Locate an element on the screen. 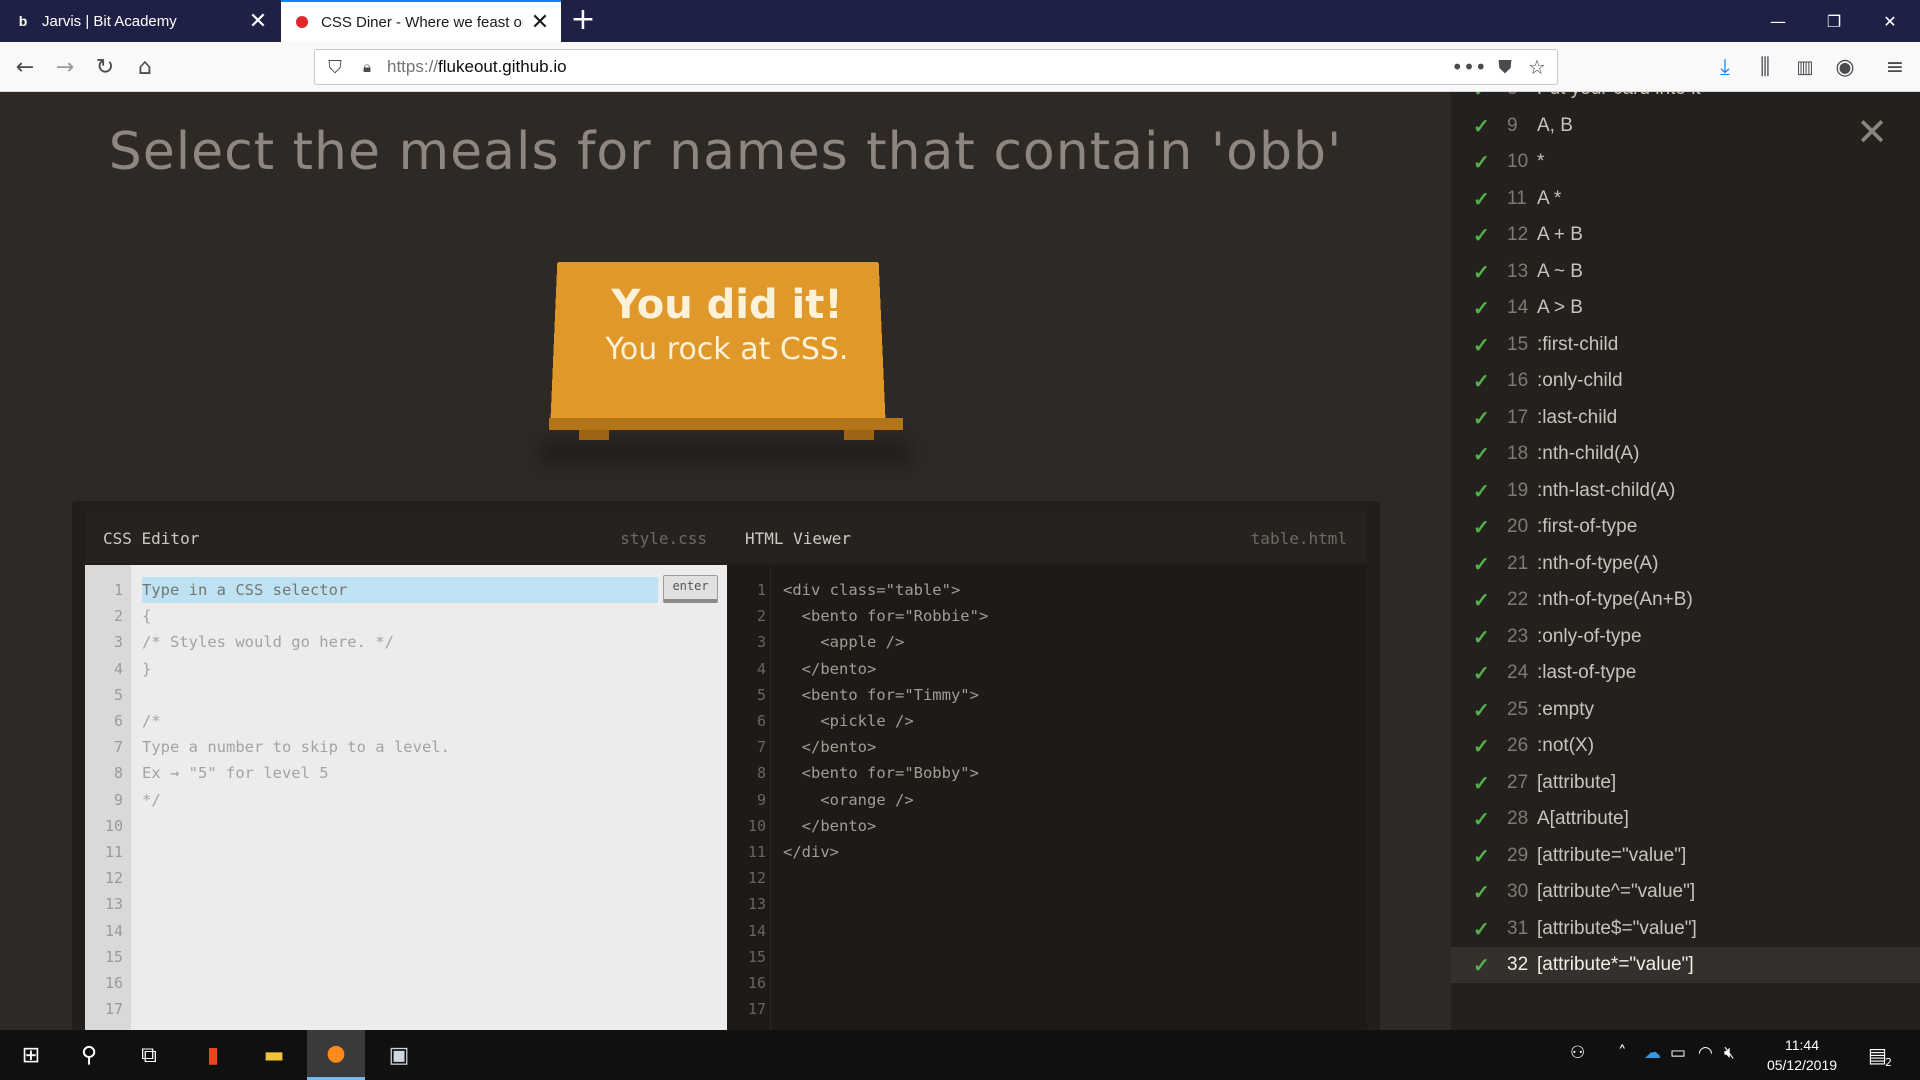 The image size is (1920, 1080). level-item: ✓ 18:nth-child(A) is located at coordinates (1685, 454).